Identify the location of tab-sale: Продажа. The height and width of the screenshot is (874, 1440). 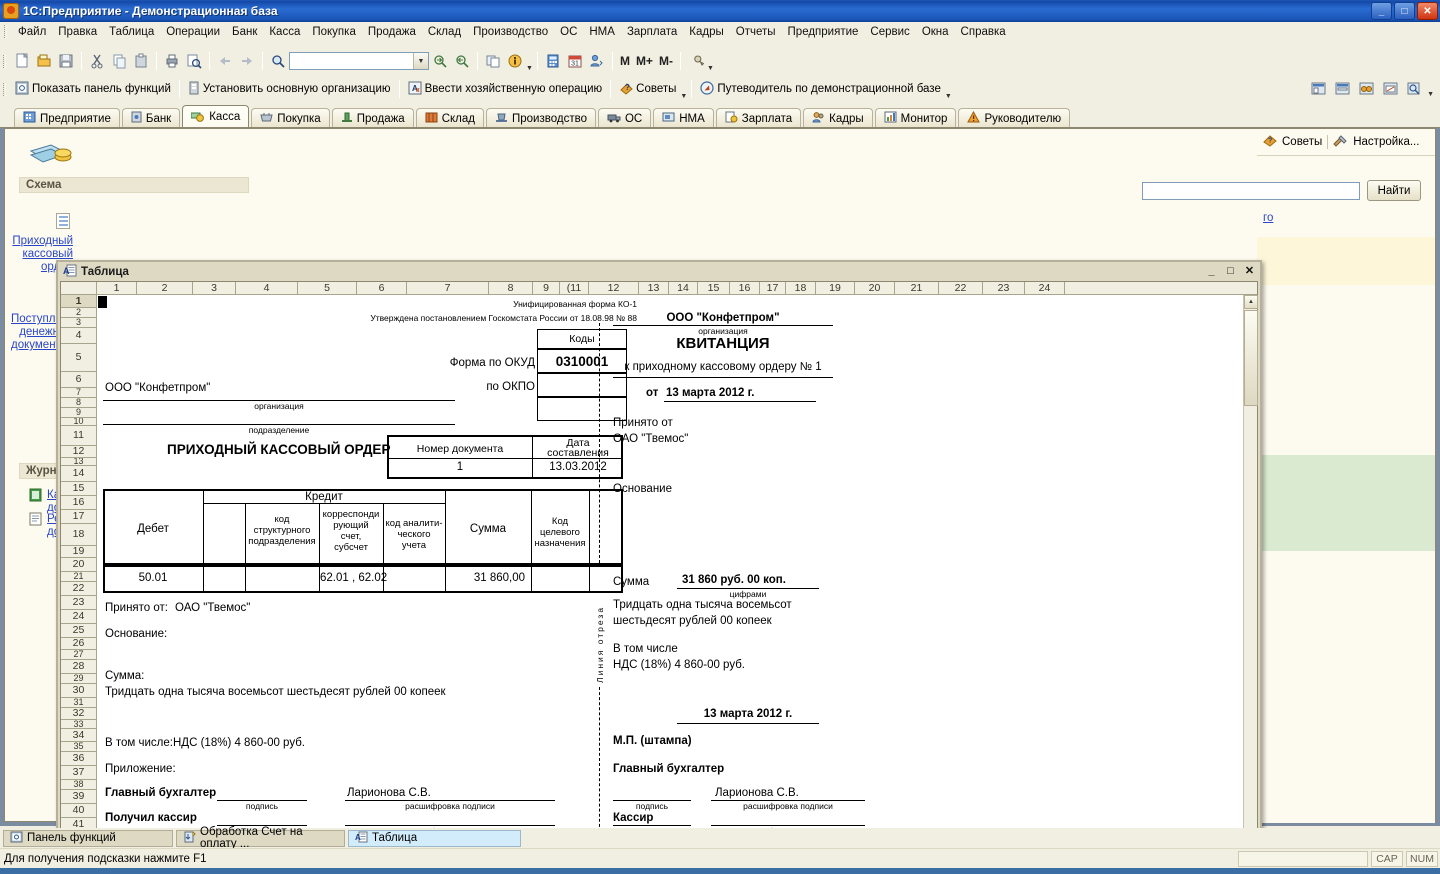
(372, 118).